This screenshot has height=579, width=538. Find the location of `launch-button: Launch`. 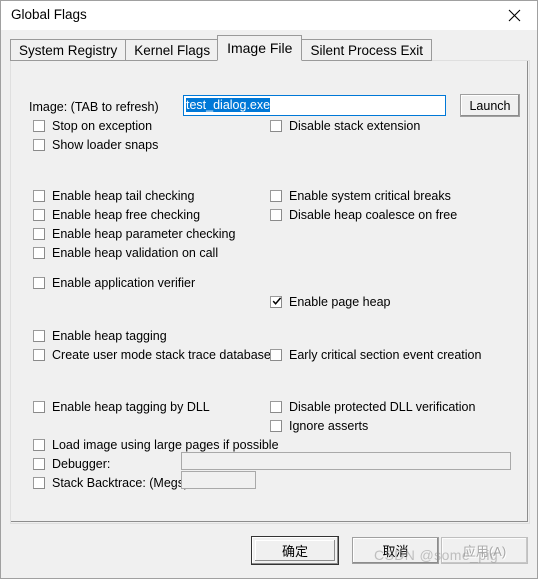

launch-button: Launch is located at coordinates (490, 105).